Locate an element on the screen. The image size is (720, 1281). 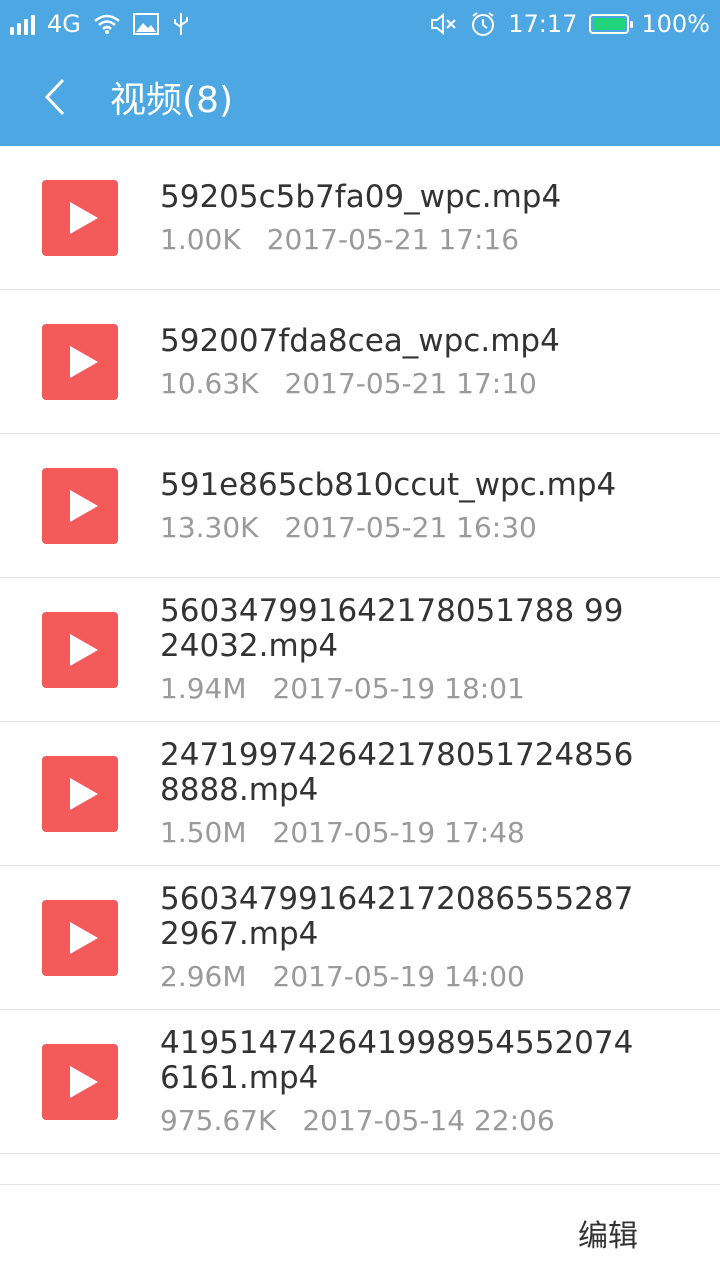
file-name: 560347991642178051788 9924032.mp4 is located at coordinates (392, 628).